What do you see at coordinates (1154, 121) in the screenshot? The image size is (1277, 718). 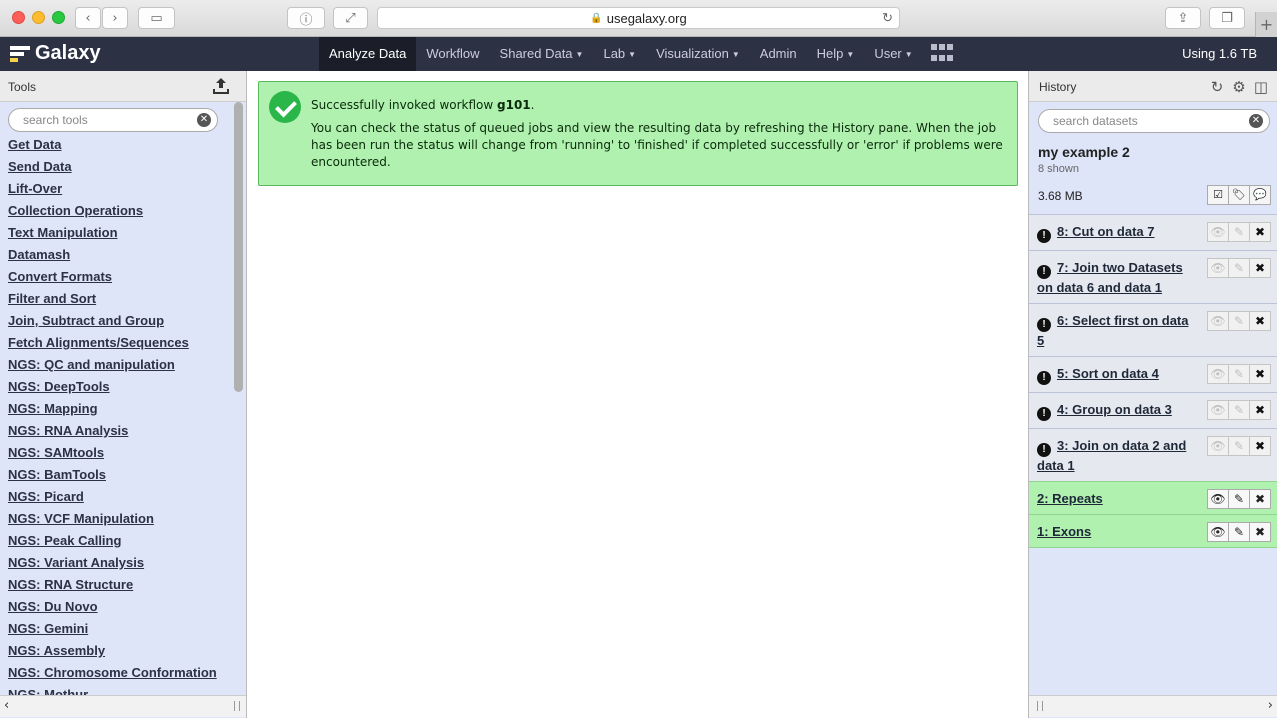 I see `dataset-search-input: search datasets ✕` at bounding box center [1154, 121].